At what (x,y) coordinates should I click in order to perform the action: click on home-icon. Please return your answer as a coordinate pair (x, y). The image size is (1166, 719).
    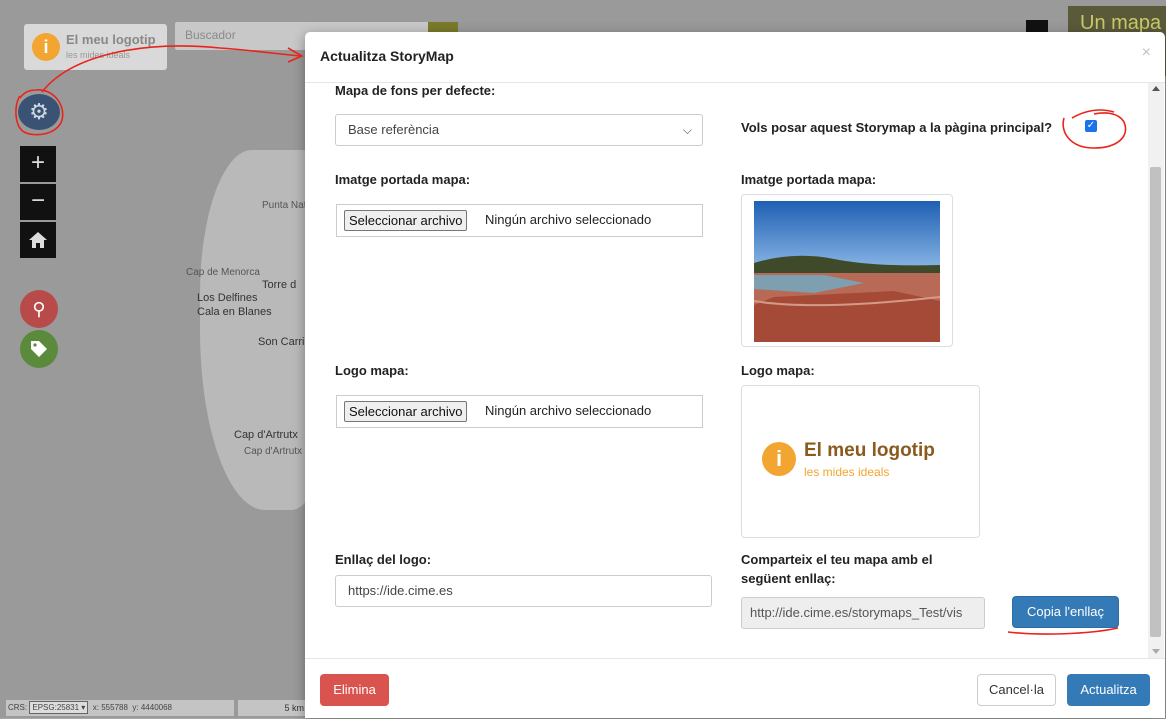
    Looking at the image, I should click on (38, 240).